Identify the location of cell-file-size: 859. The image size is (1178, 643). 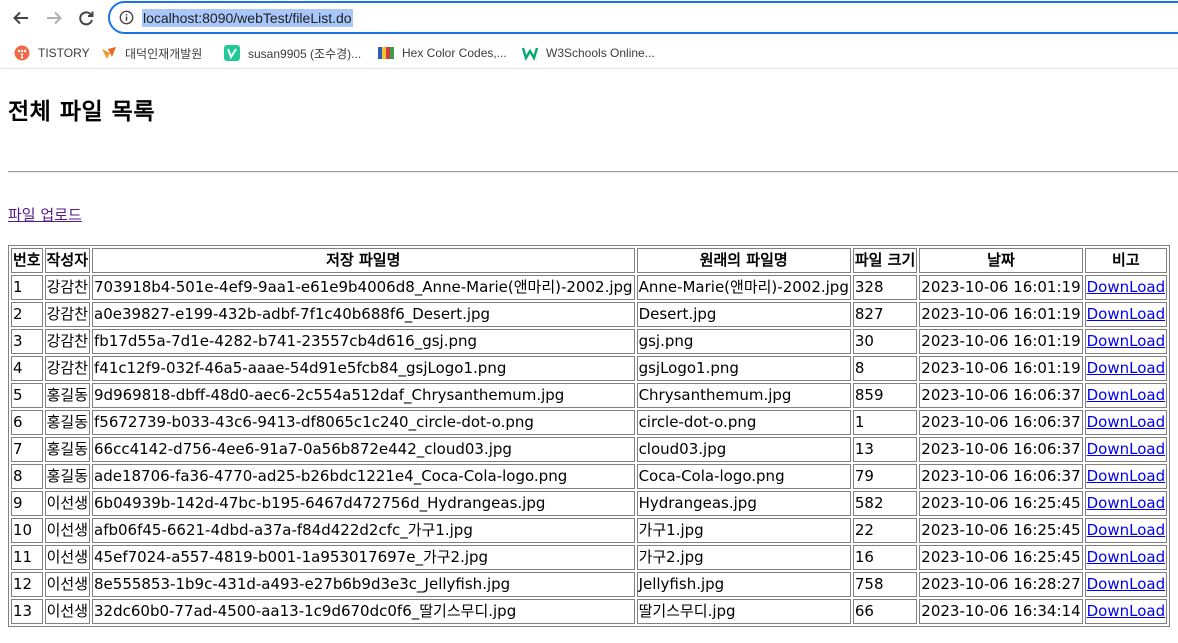
(885, 395).